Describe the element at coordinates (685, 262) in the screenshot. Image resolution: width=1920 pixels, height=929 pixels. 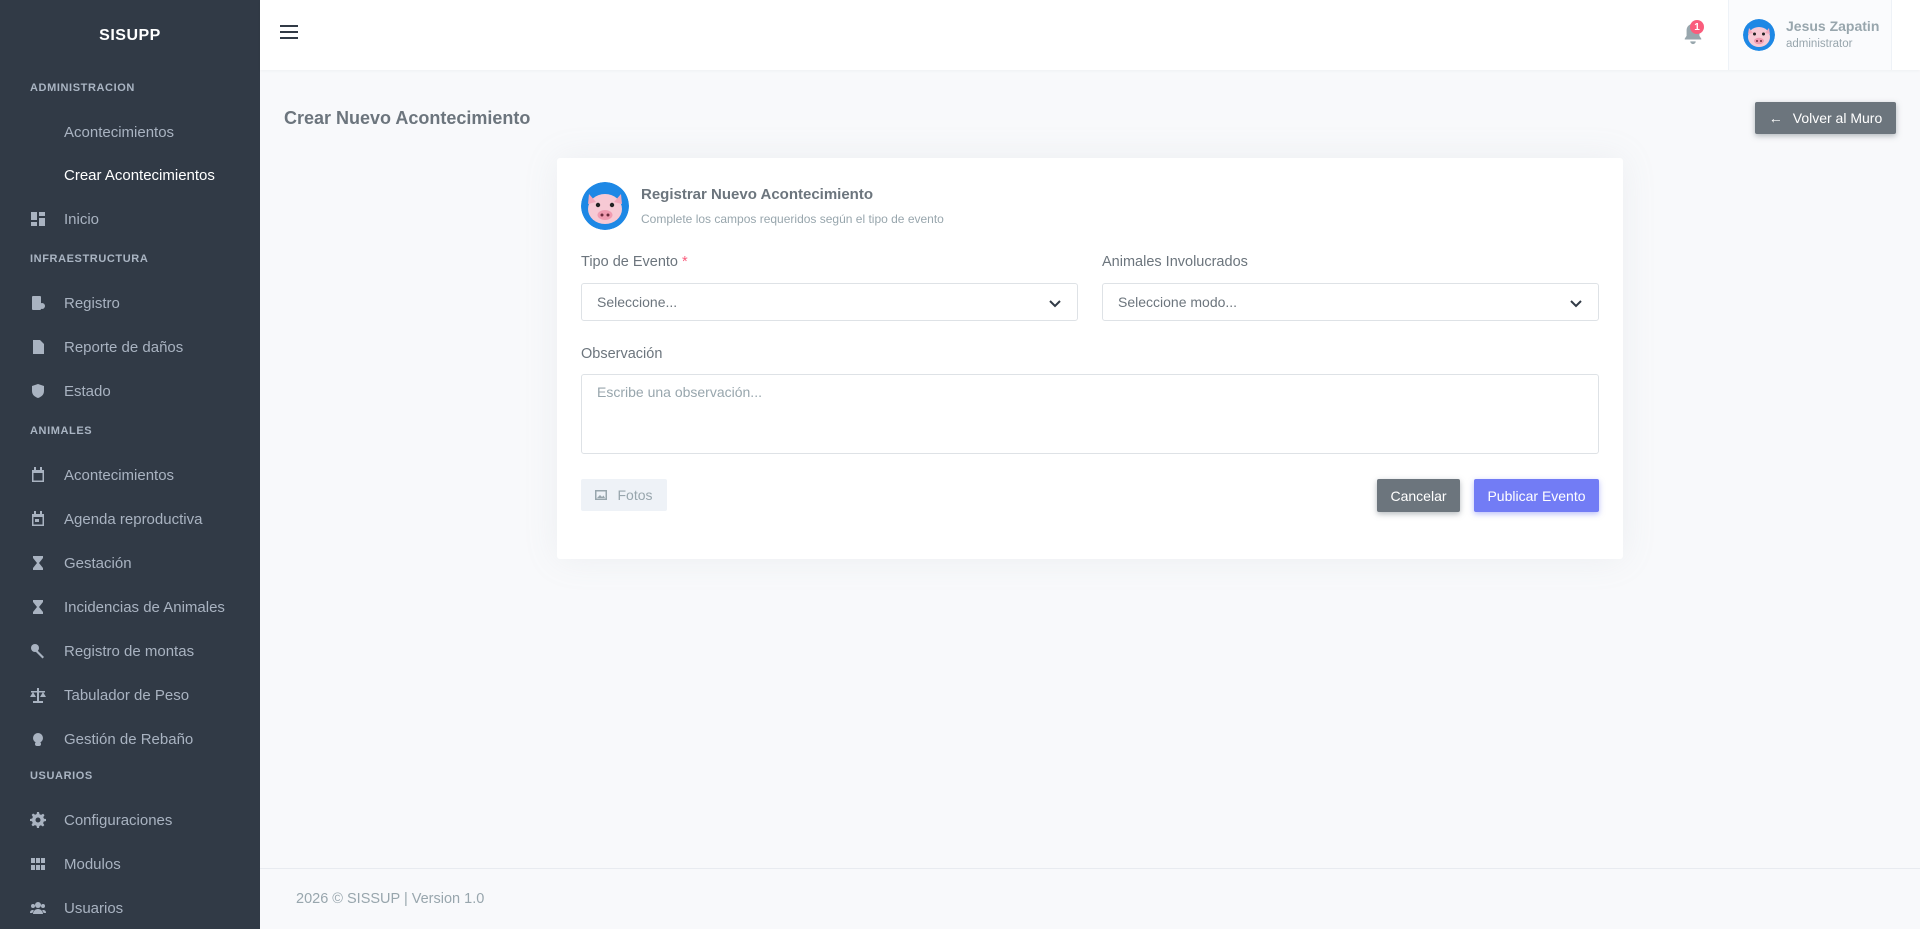
I see `required-marker: *` at that location.